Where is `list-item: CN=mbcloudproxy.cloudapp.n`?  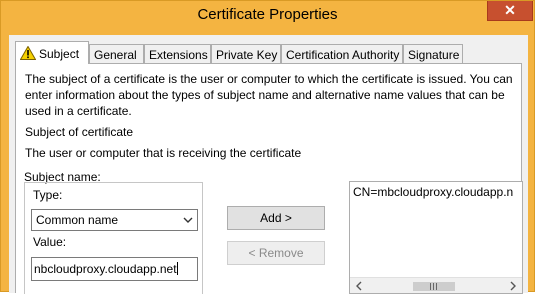
list-item: CN=mbcloudproxy.cloudapp.n is located at coordinates (433, 192).